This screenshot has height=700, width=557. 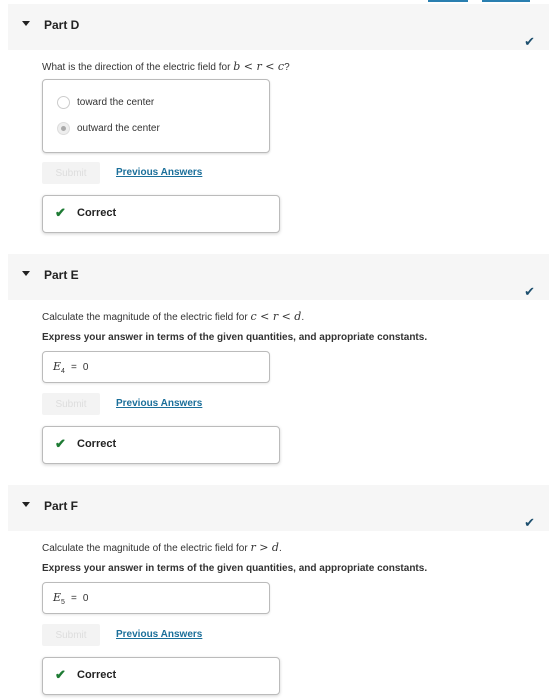 What do you see at coordinates (278, 508) in the screenshot?
I see `part-f-header: Part F ✔` at bounding box center [278, 508].